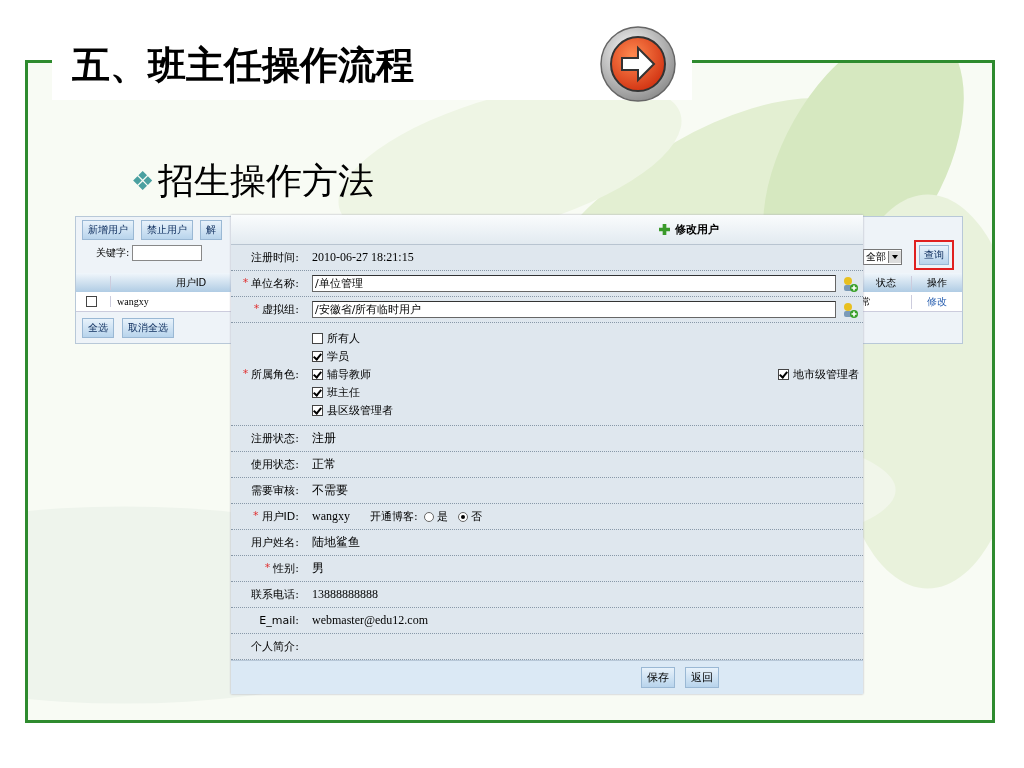 This screenshot has height=768, width=1024. What do you see at coordinates (574, 283) in the screenshot?
I see `input-field: /单位管理` at bounding box center [574, 283].